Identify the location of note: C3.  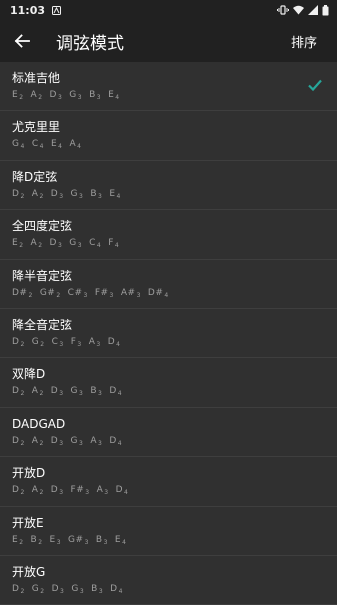
(57, 342).